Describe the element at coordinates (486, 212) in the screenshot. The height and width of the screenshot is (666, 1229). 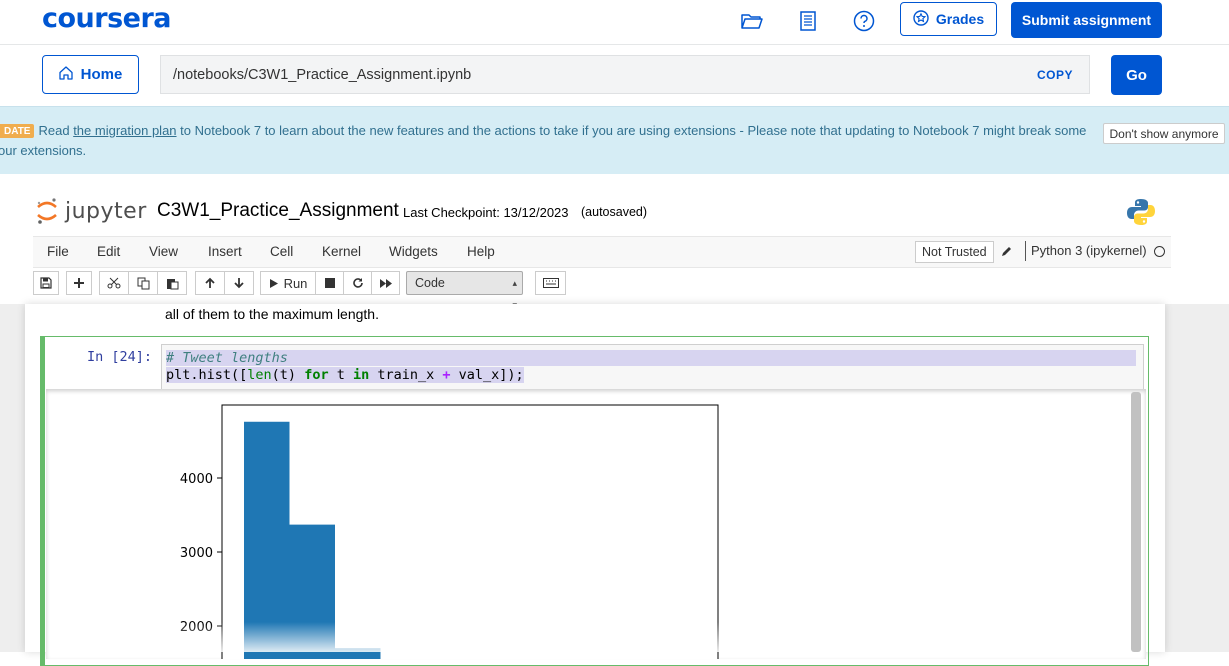
I see `last-checkpoint: Last Checkpoint: 13/12/2023` at that location.